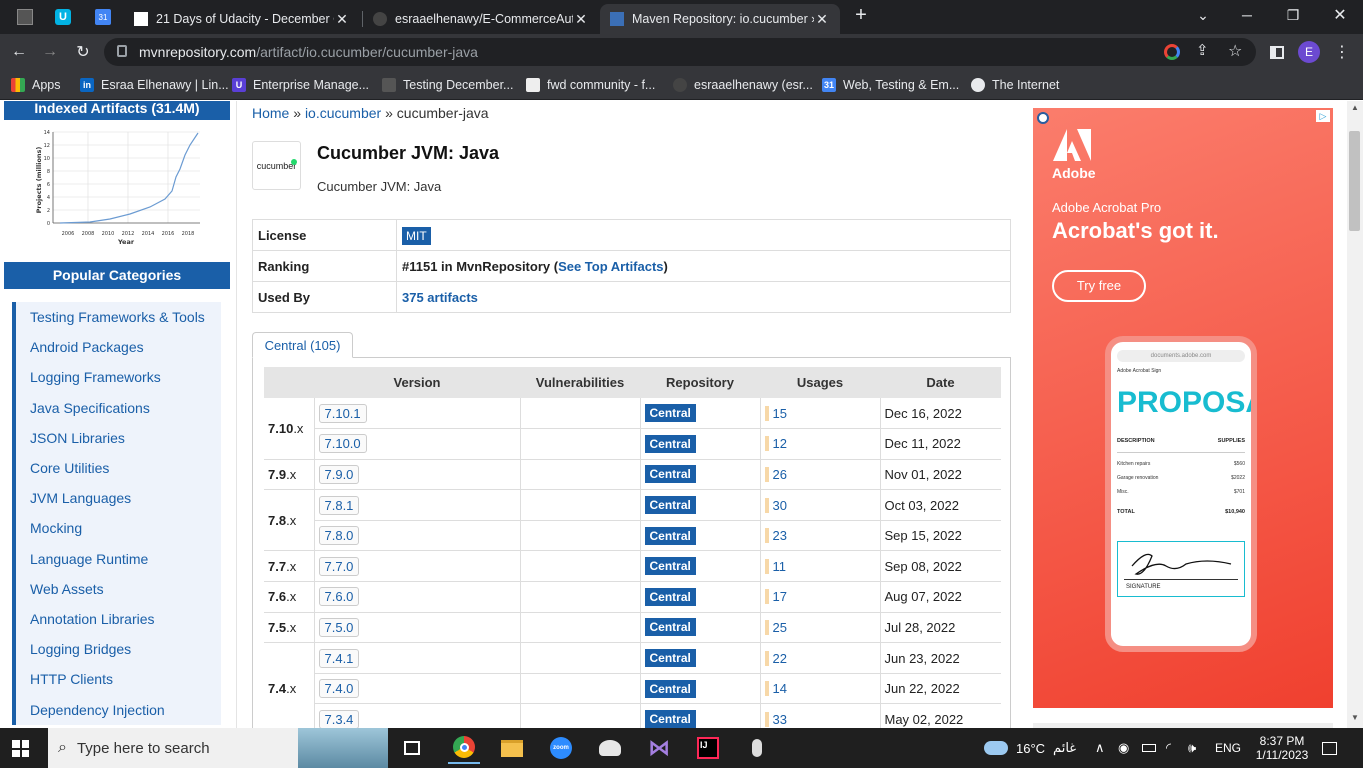  I want to click on close-window-button: ✕, so click(1340, 15).